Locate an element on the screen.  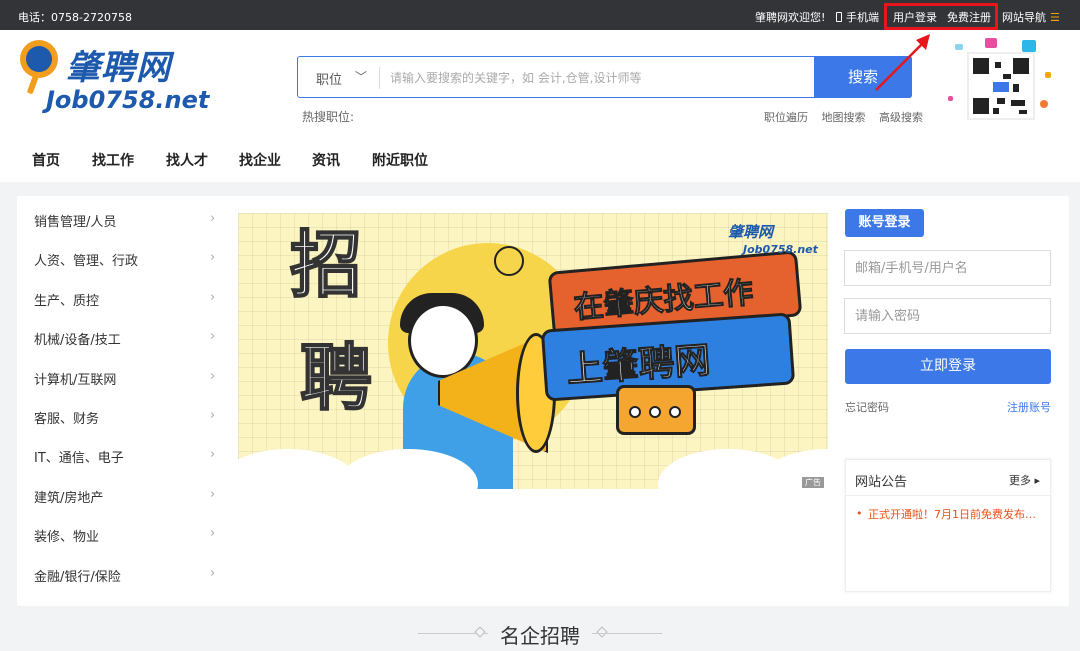
phone-icon is located at coordinates (839, 17).